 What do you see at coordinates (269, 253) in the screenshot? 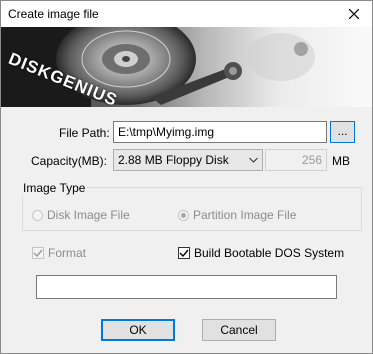
I see `bootable-dos-label: Build Bootable DOS System` at bounding box center [269, 253].